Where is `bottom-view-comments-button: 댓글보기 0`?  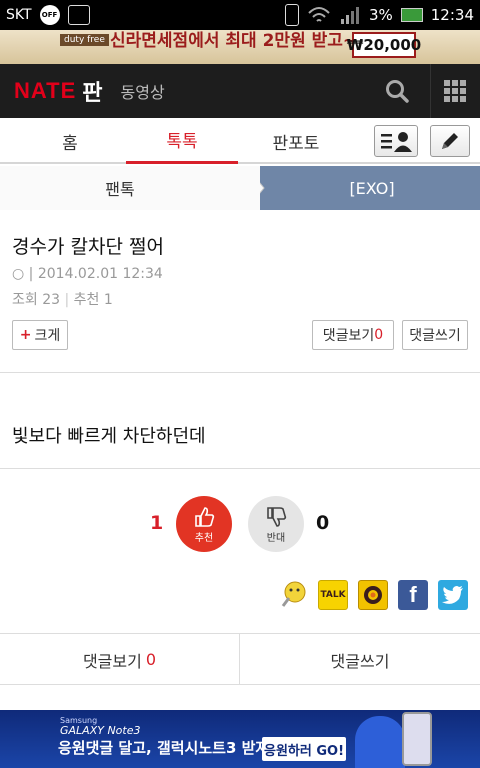 bottom-view-comments-button: 댓글보기 0 is located at coordinates (120, 659).